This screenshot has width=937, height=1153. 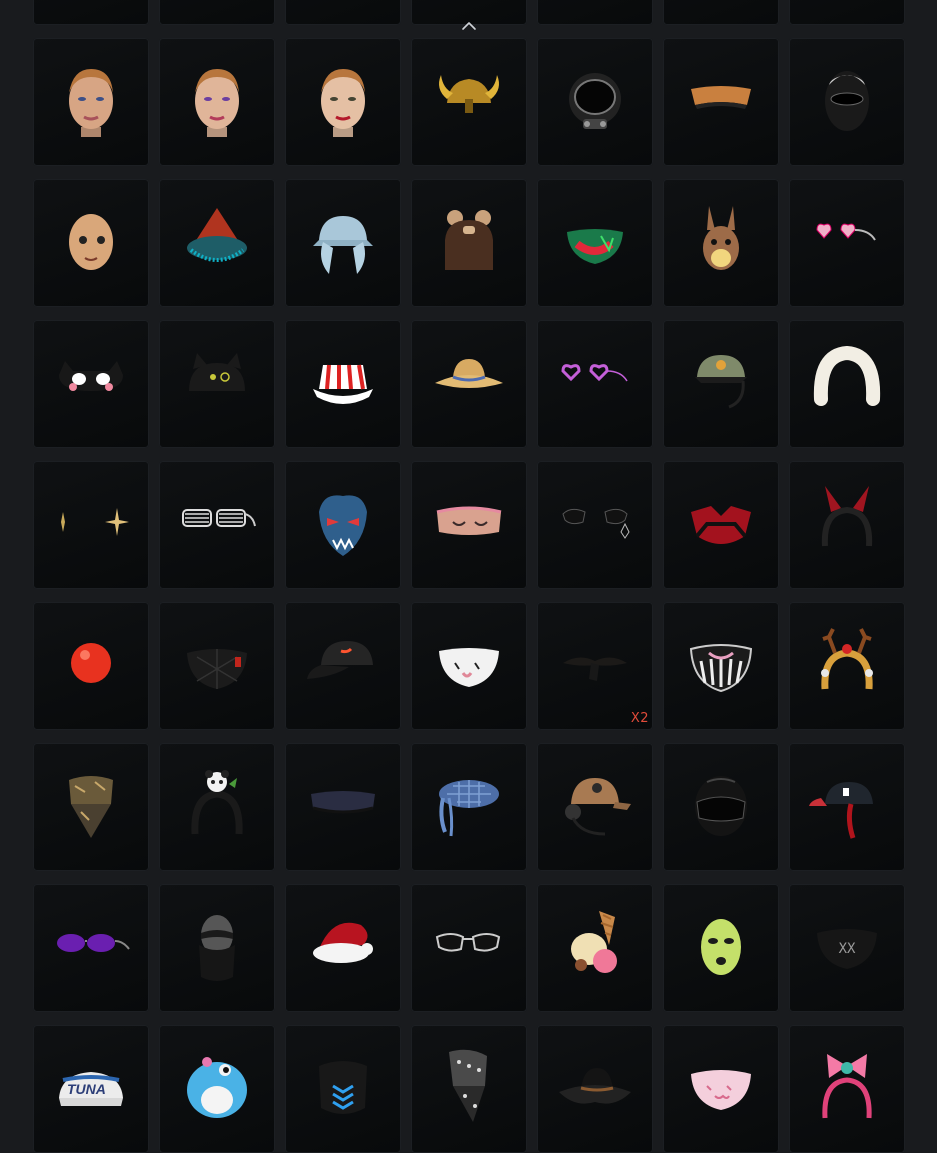 What do you see at coordinates (594, 373) in the screenshot?
I see `heart-glasses-purple-glasses-icon` at bounding box center [594, 373].